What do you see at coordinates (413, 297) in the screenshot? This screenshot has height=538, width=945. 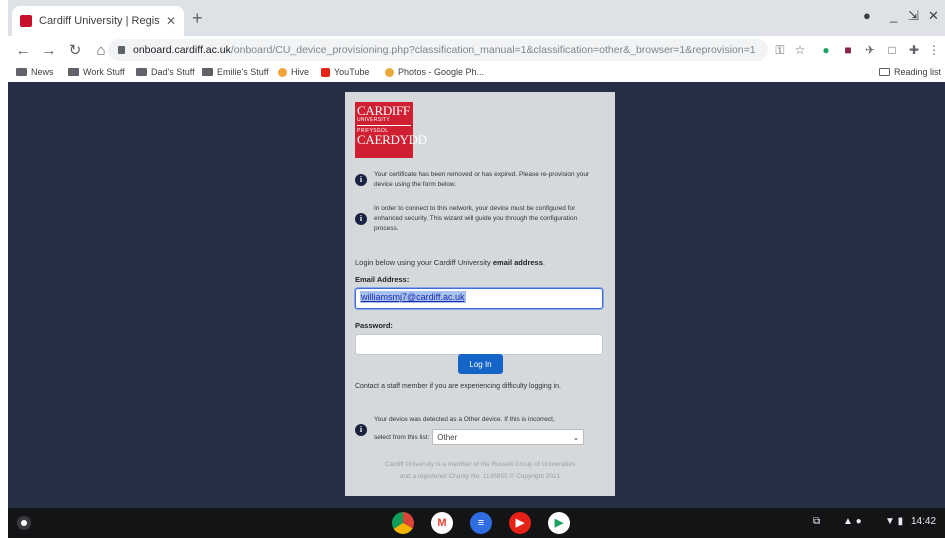 I see `email-value: williamsmj7@cardiff.ac.uk` at bounding box center [413, 297].